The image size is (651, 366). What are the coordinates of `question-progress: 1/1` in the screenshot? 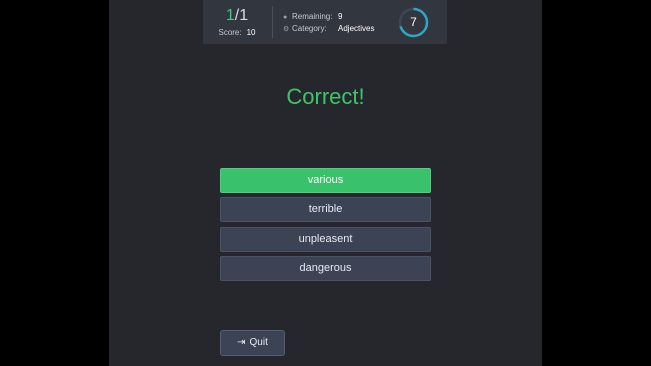 It's located at (237, 16).